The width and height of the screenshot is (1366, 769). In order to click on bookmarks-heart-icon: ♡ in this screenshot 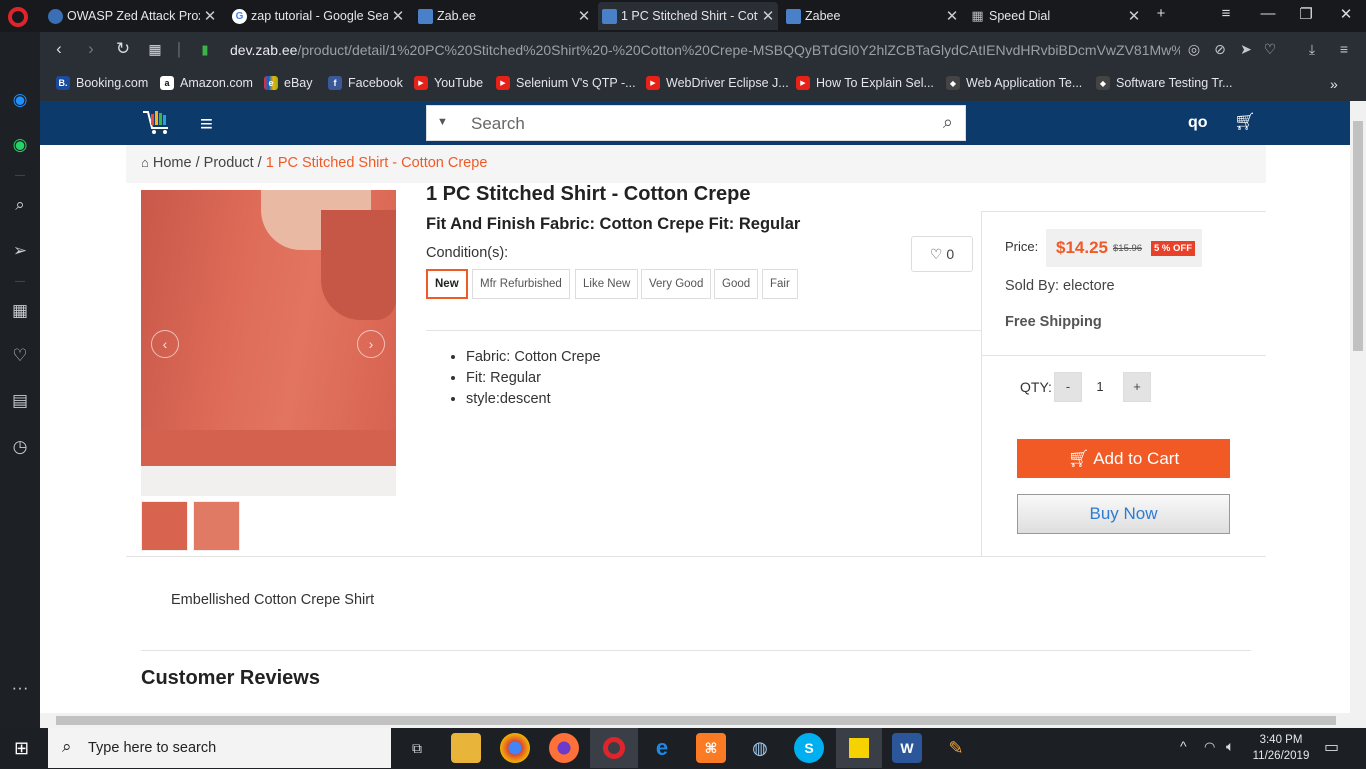, I will do `click(20, 356)`.